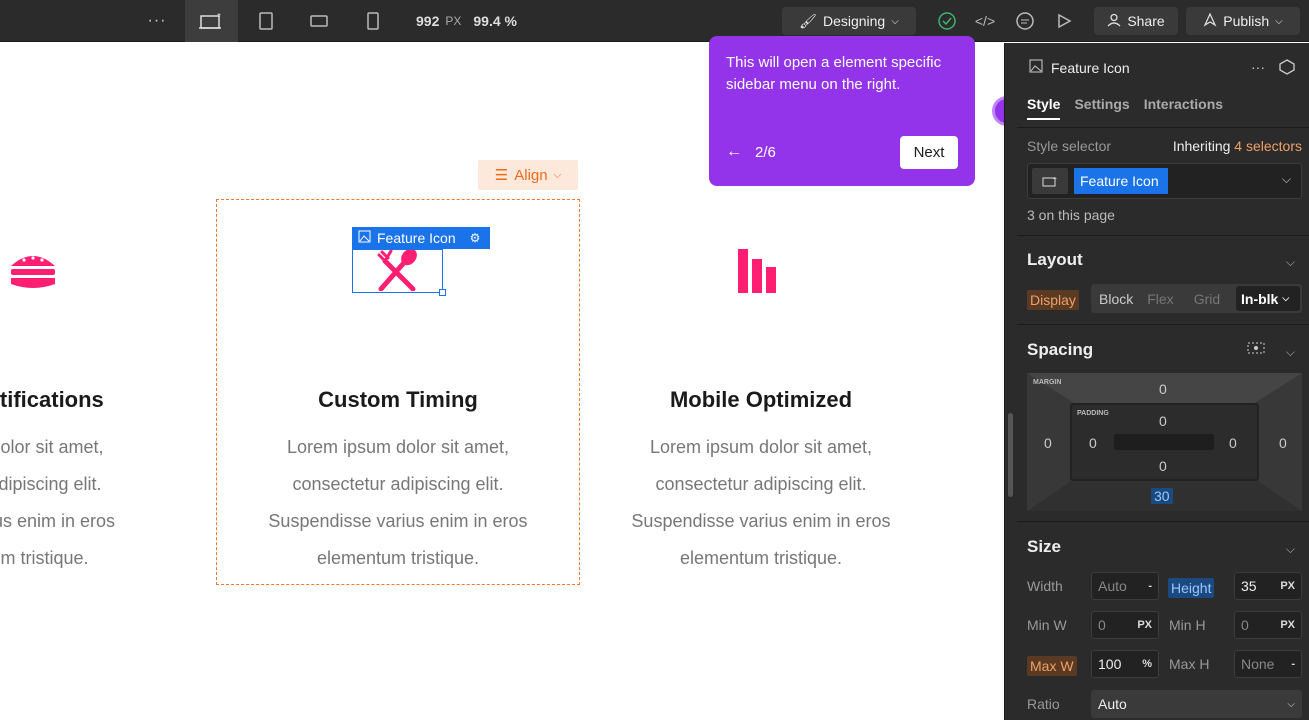 The width and height of the screenshot is (1309, 720). I want to click on min-width-label: Min W, so click(1047, 625).